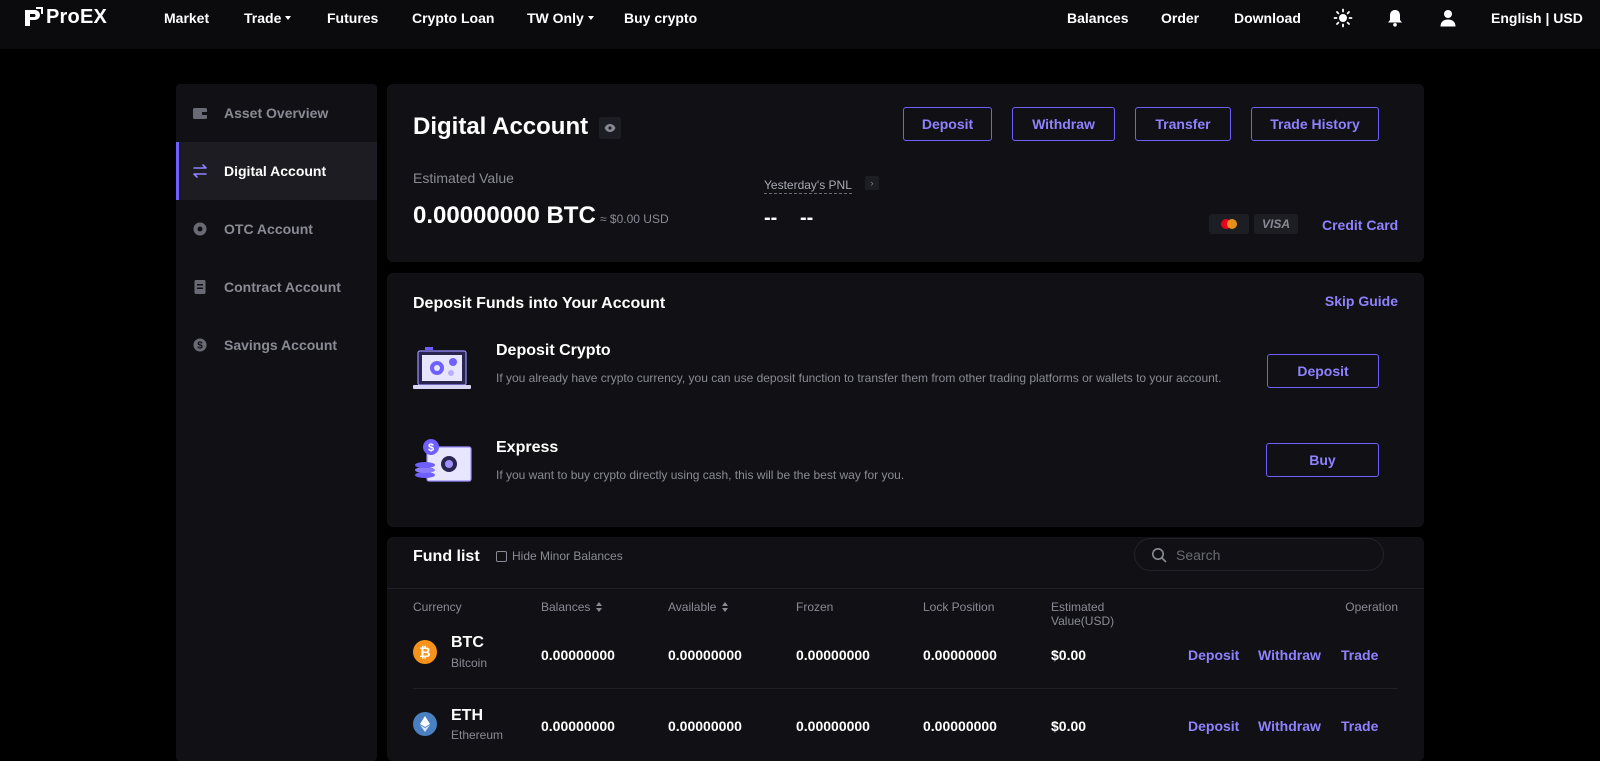  I want to click on dollar-coin-icon: $, so click(200, 345).